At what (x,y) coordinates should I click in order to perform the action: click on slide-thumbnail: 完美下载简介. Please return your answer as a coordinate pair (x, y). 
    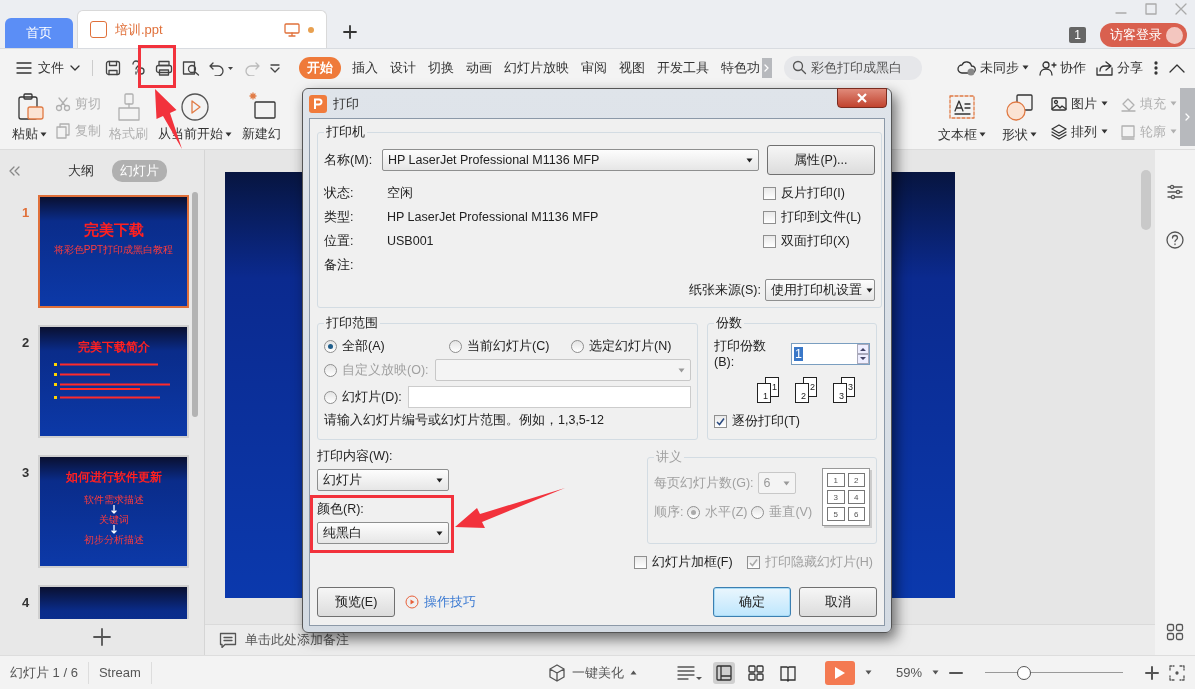
    Looking at the image, I should click on (113, 381).